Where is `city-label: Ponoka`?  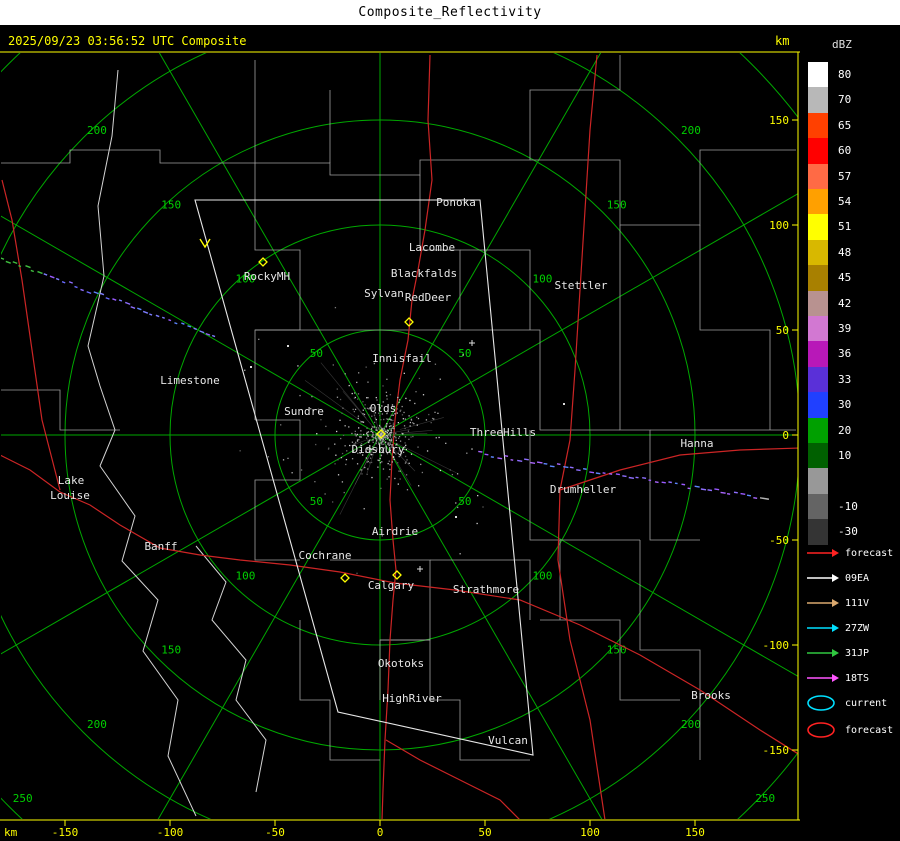
city-label: Ponoka is located at coordinates (456, 202).